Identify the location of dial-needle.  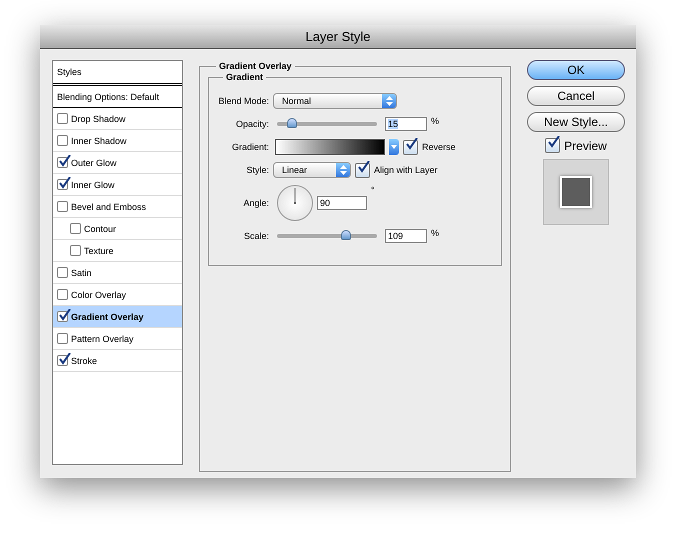
(295, 196).